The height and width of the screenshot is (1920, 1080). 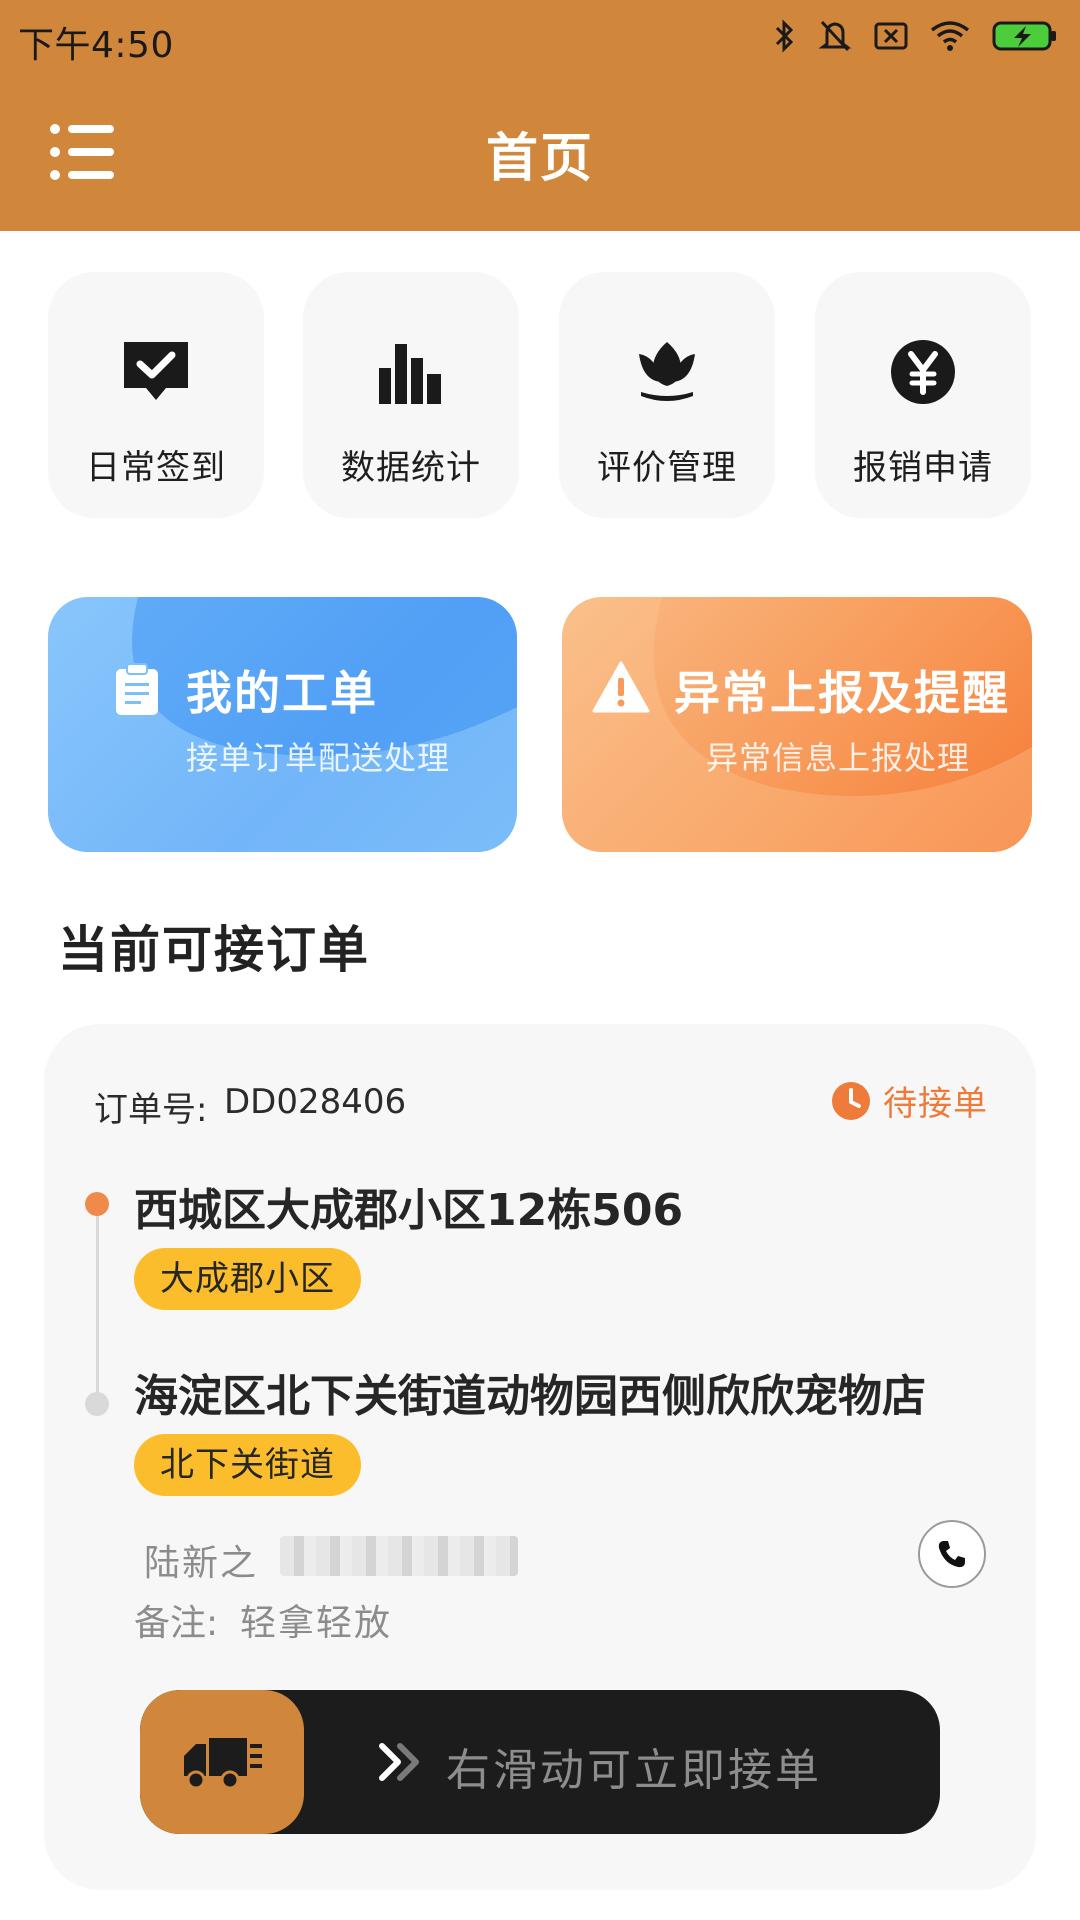 What do you see at coordinates (411, 468) in the screenshot?
I see `tile-label: 数据统计` at bounding box center [411, 468].